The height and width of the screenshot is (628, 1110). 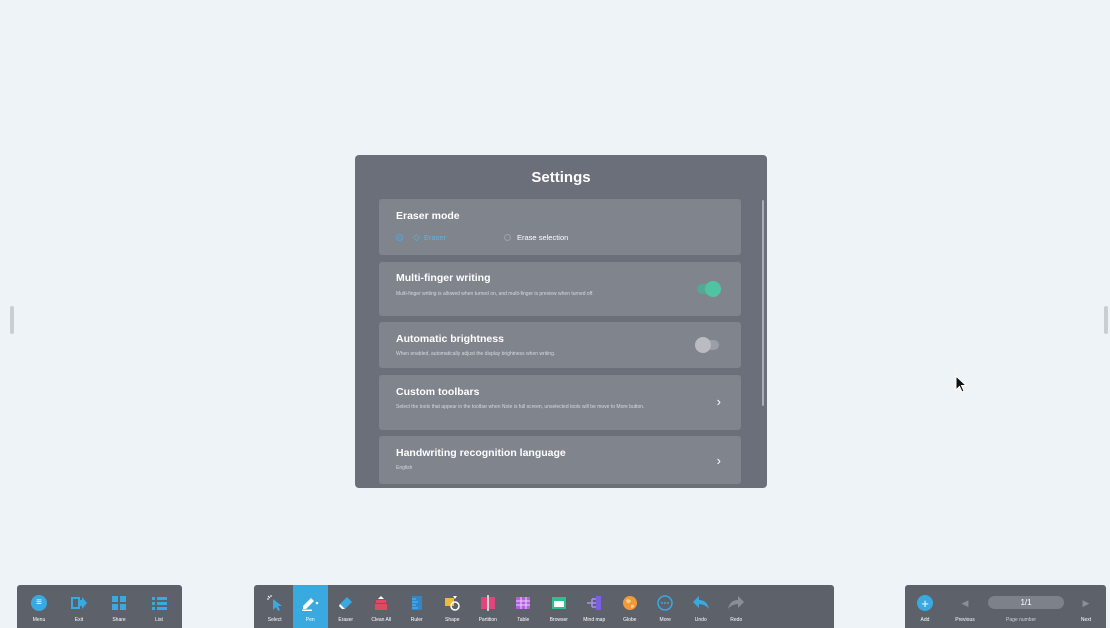 What do you see at coordinates (404, 468) in the screenshot?
I see `handwriting-language-value: English` at bounding box center [404, 468].